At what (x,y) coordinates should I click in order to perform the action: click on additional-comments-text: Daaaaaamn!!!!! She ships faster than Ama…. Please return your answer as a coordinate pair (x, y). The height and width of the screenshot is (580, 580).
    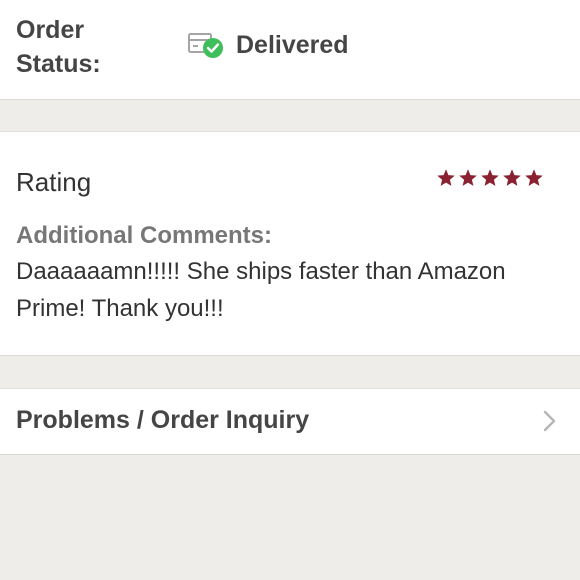
    Looking at the image, I should click on (261, 290).